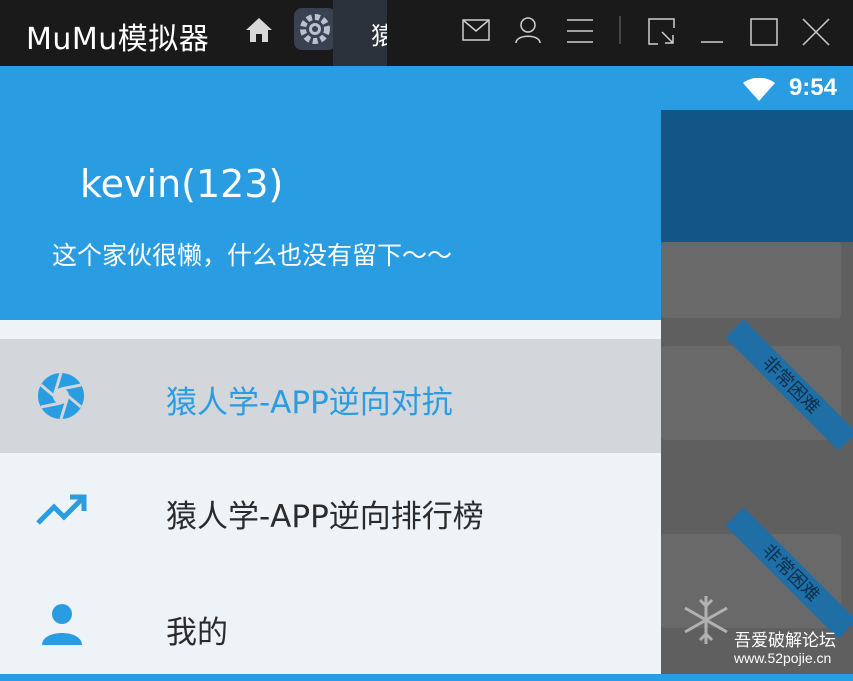  What do you see at coordinates (252, 255) in the screenshot?
I see `user-bio: 这个家伙很懒，什么也没有留下～～` at bounding box center [252, 255].